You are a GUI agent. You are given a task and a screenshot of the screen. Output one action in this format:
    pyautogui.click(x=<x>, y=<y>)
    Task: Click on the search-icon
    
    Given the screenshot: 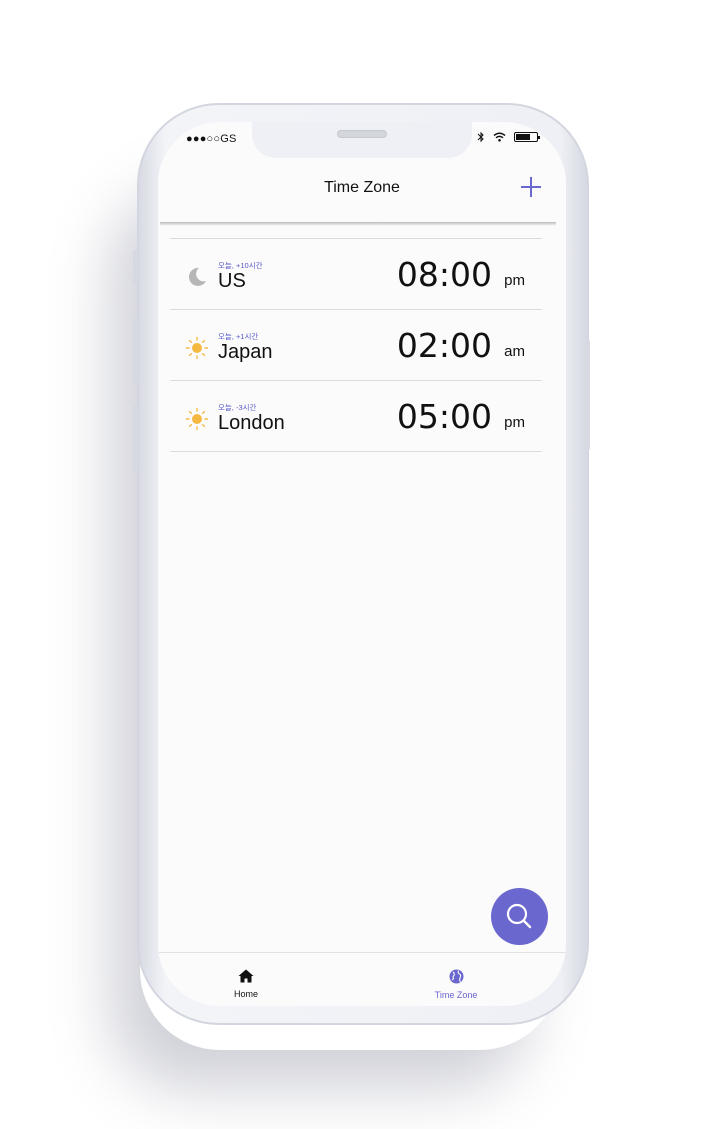 What is the action you would take?
    pyautogui.click(x=519, y=916)
    